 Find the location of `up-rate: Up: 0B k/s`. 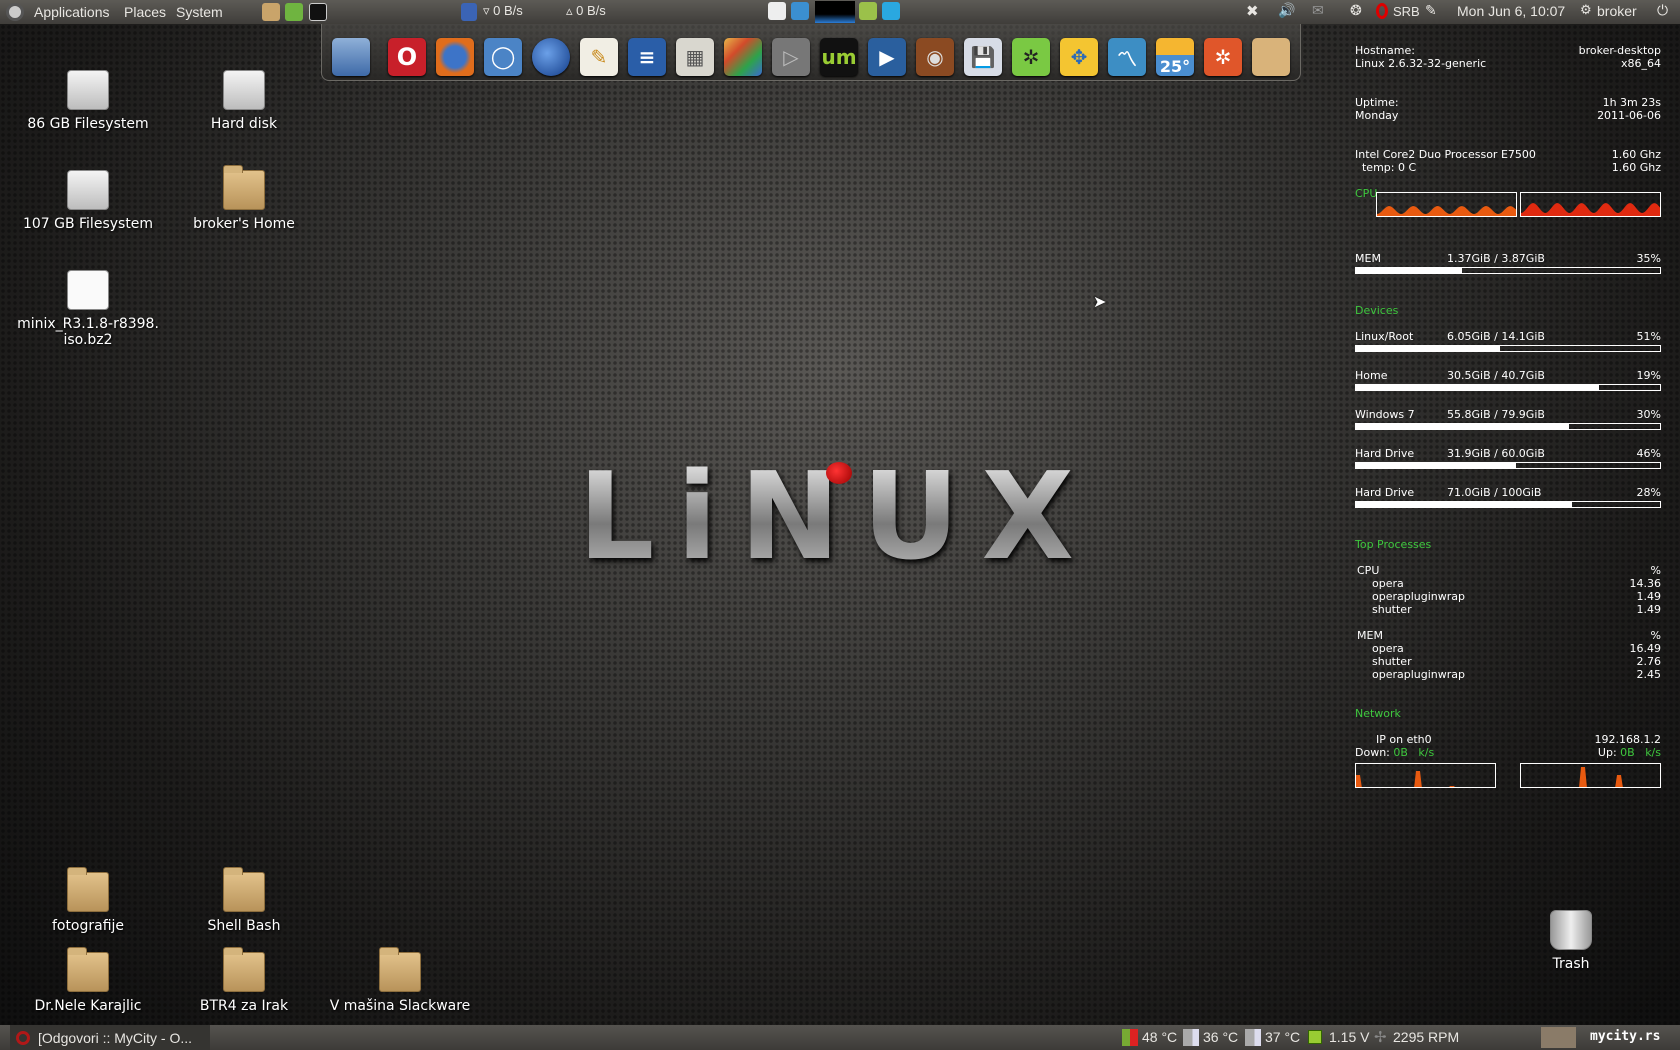

up-rate: Up: 0B k/s is located at coordinates (1629, 752).